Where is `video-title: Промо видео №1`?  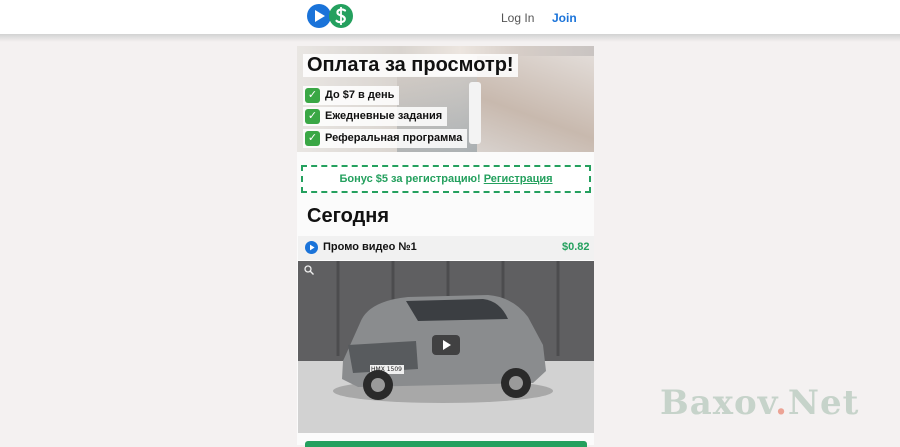 video-title: Промо видео №1 is located at coordinates (370, 247).